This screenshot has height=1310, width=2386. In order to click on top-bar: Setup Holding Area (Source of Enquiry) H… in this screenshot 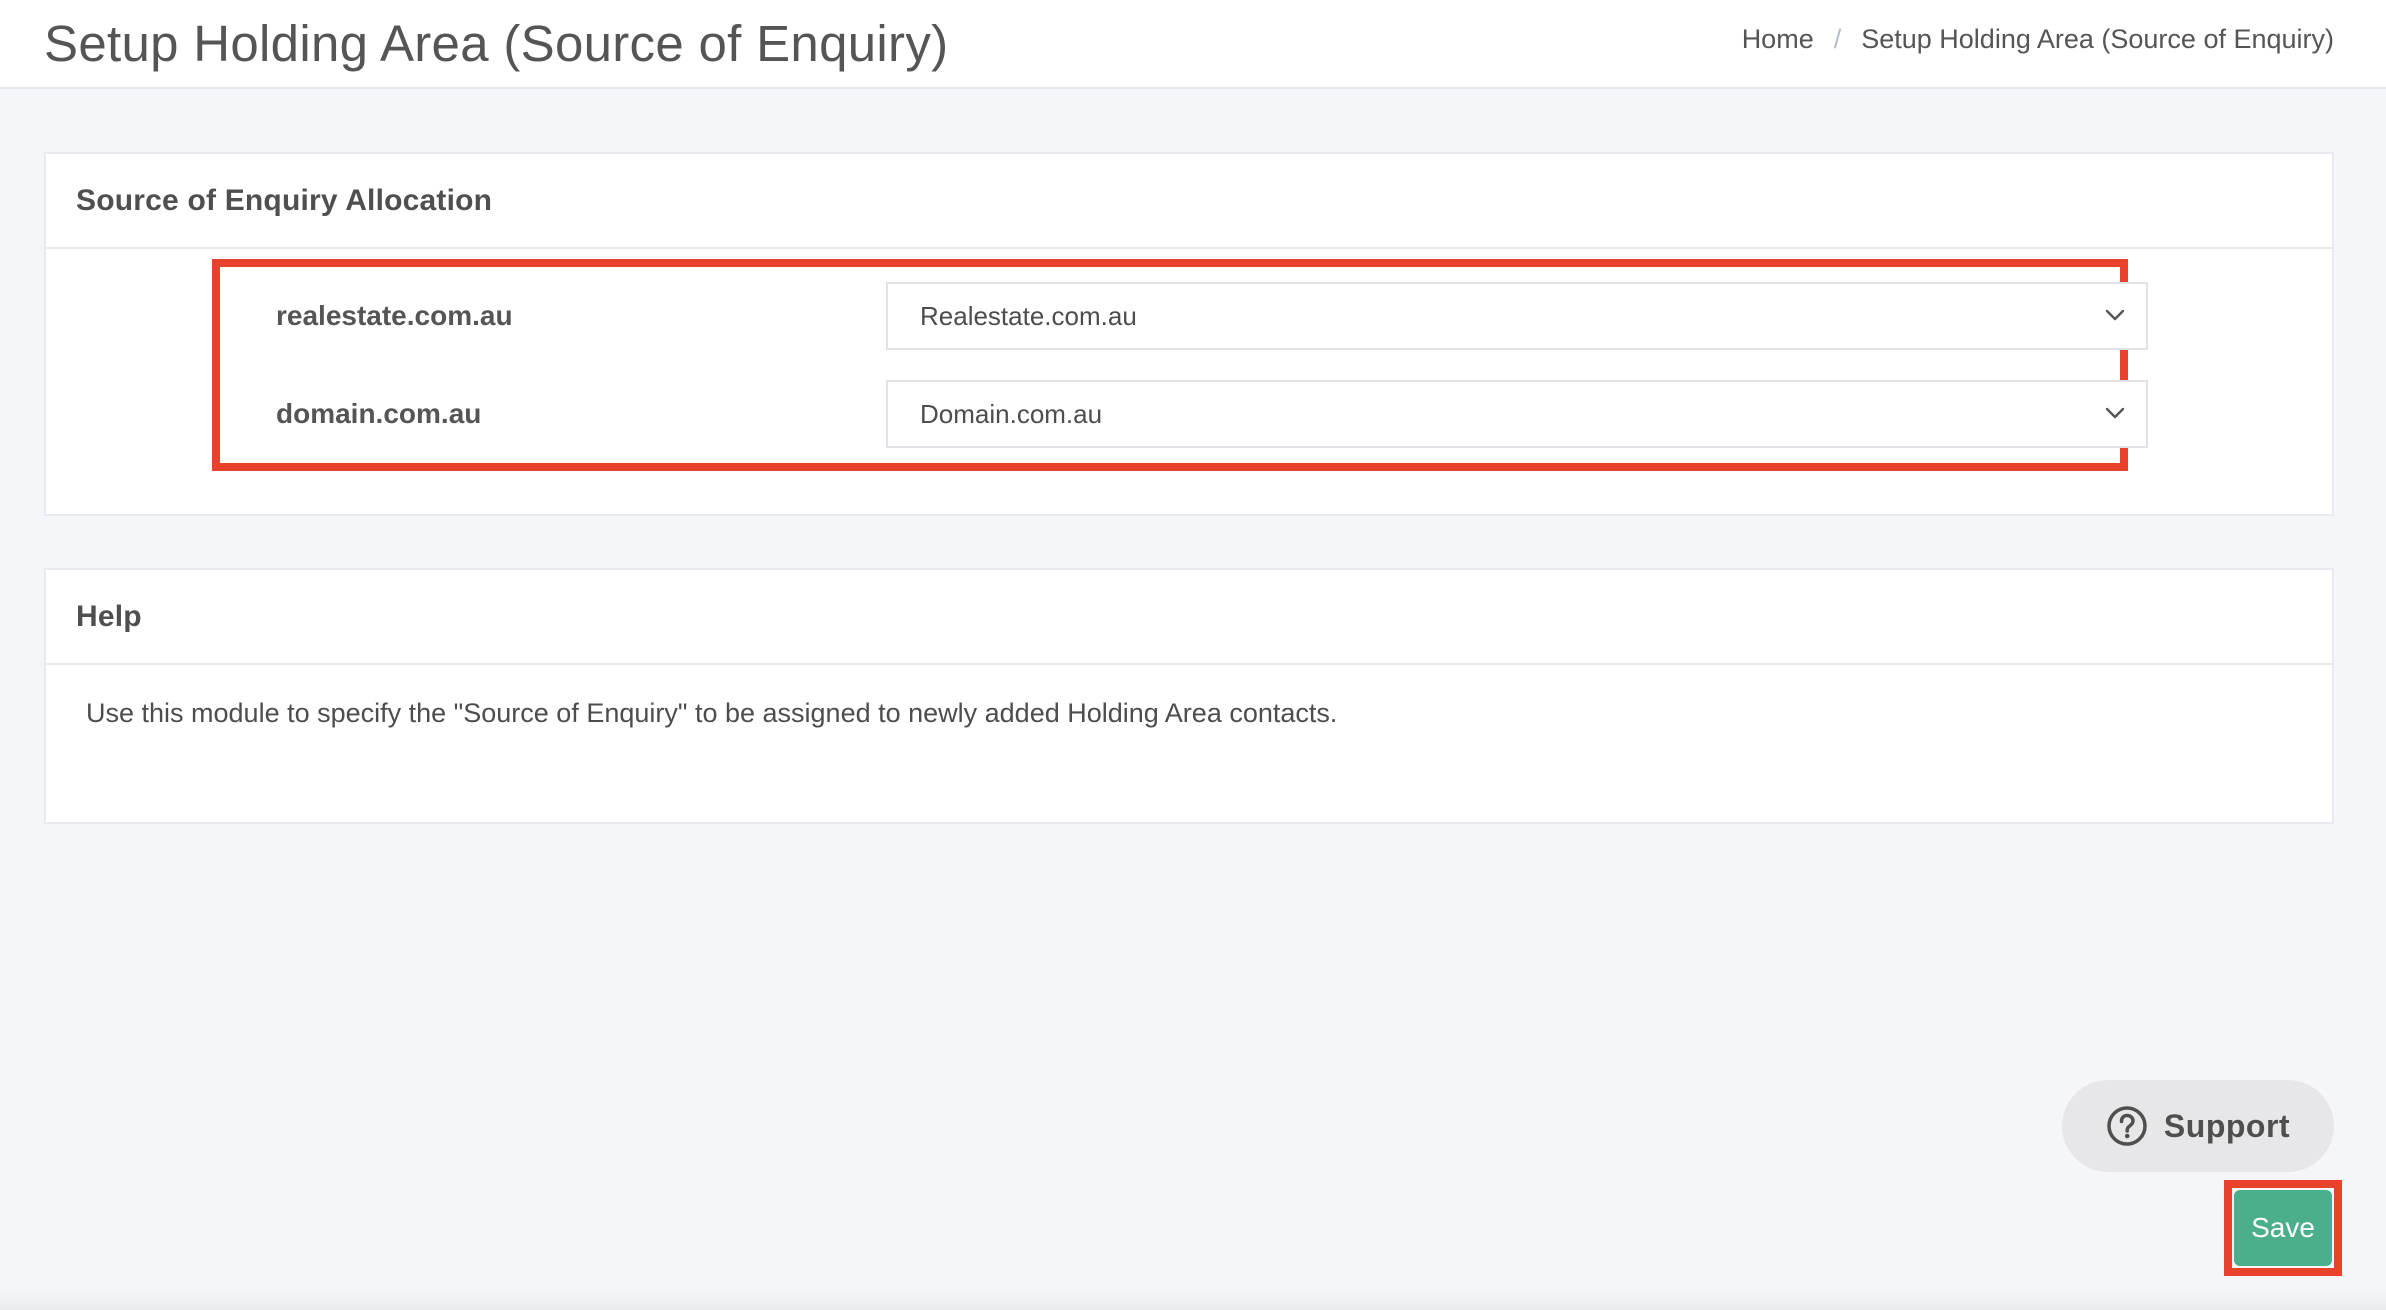, I will do `click(1193, 44)`.